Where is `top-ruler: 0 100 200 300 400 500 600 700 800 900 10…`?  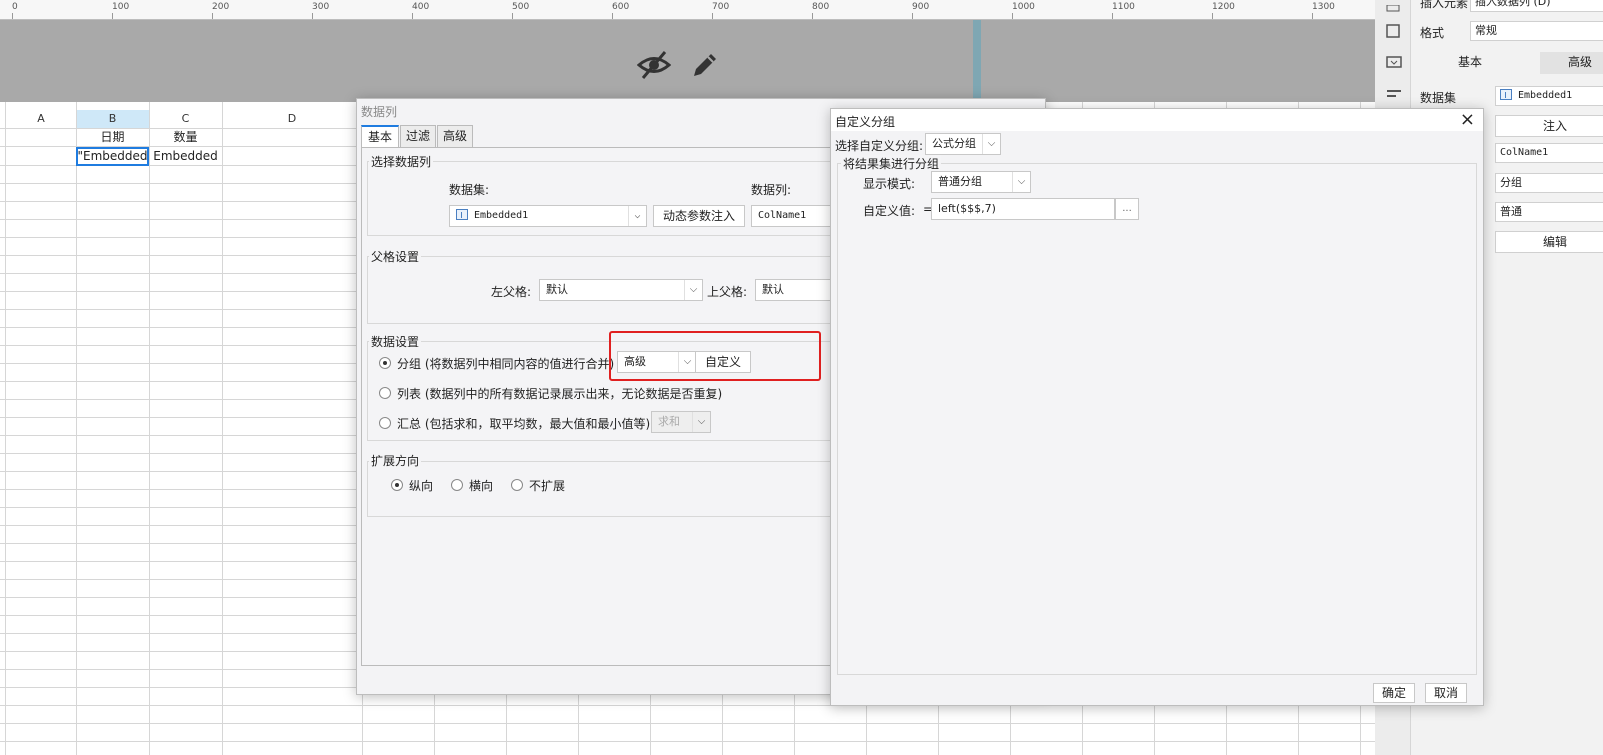
top-ruler: 0 100 200 300 400 500 600 700 800 900 10… is located at coordinates (687, 10).